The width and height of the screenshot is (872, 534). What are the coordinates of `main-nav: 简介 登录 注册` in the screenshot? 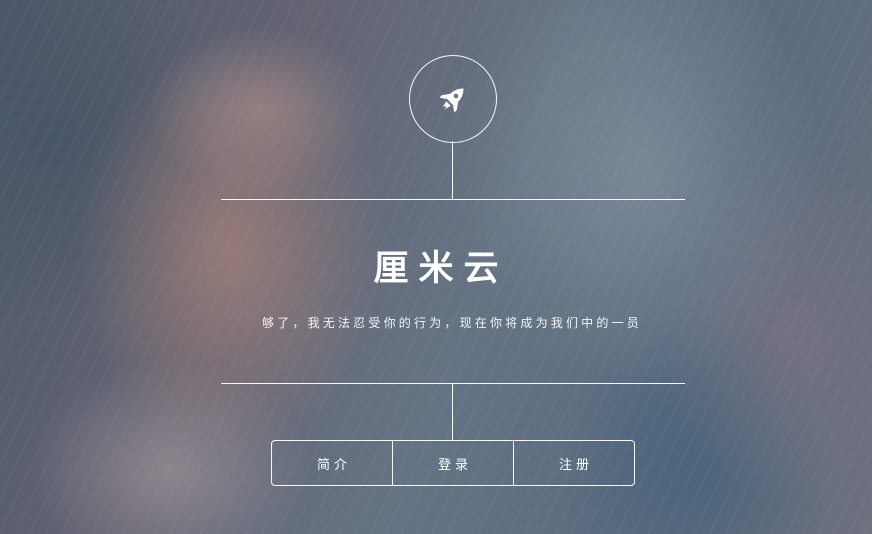 It's located at (453, 463).